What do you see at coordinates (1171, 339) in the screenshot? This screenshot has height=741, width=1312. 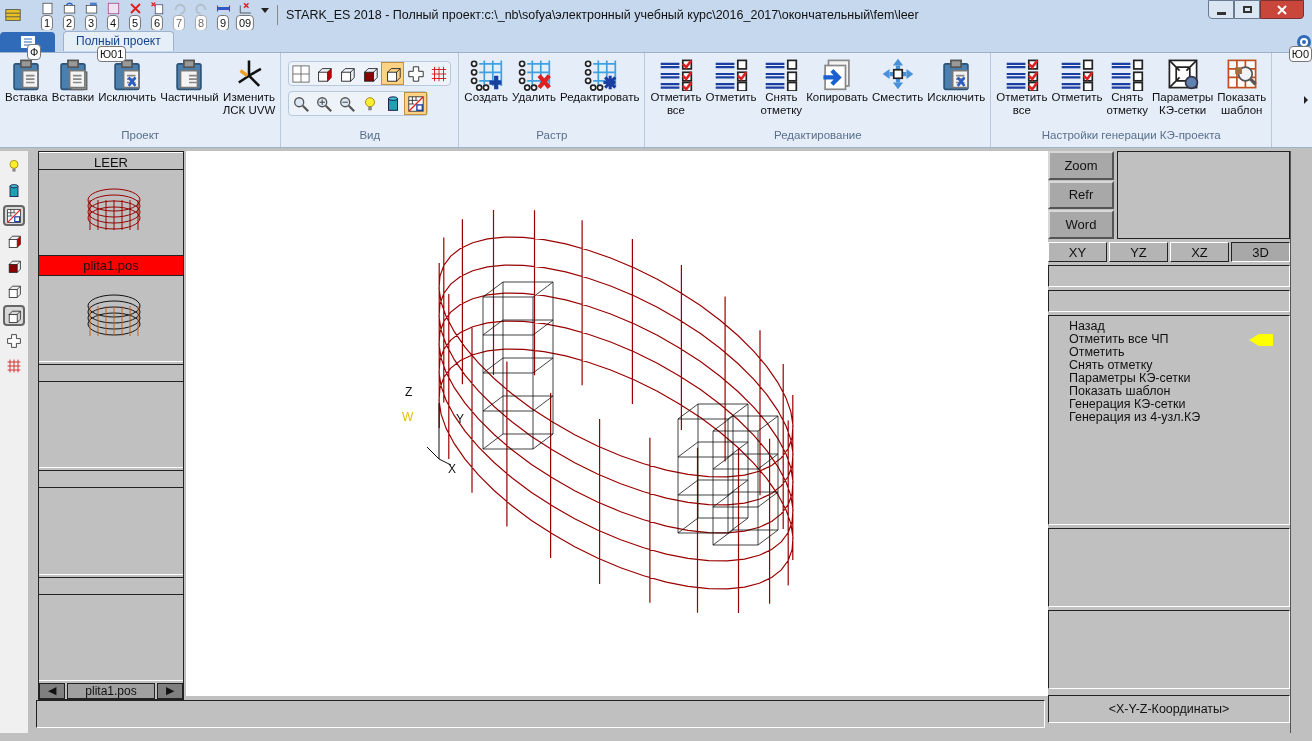 I see `menu-item: Отметить все ЧП` at bounding box center [1171, 339].